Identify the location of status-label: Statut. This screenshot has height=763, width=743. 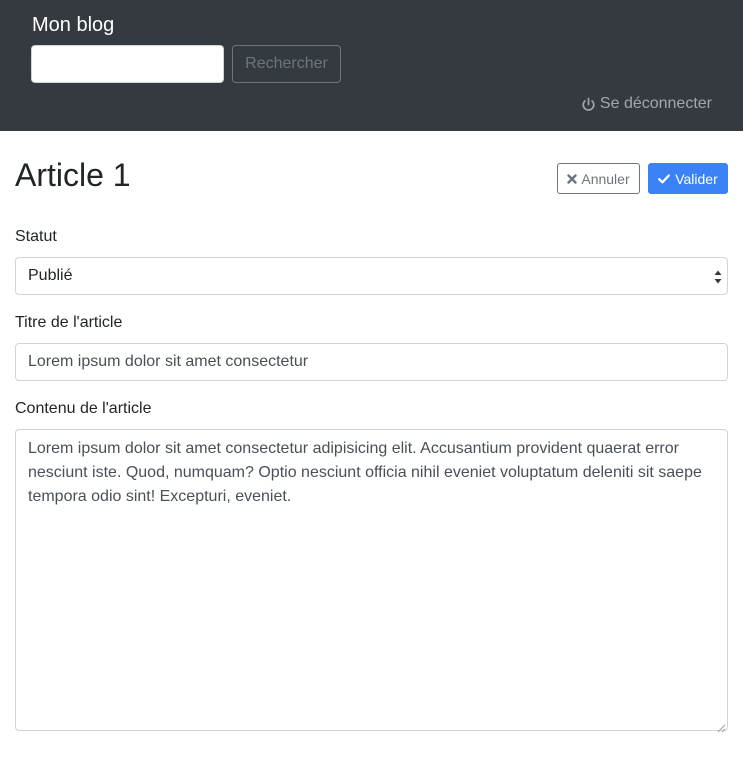
(36, 236).